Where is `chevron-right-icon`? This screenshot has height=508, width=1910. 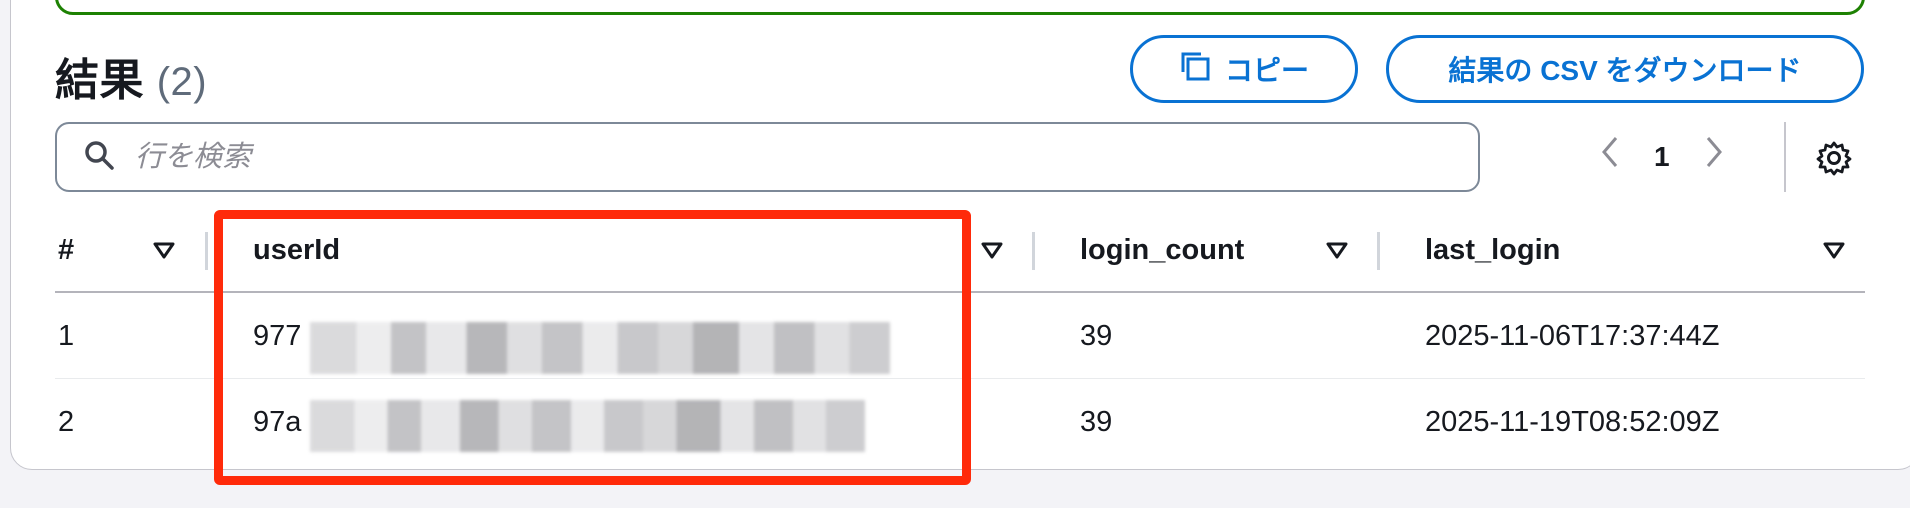
chevron-right-icon is located at coordinates (1714, 156).